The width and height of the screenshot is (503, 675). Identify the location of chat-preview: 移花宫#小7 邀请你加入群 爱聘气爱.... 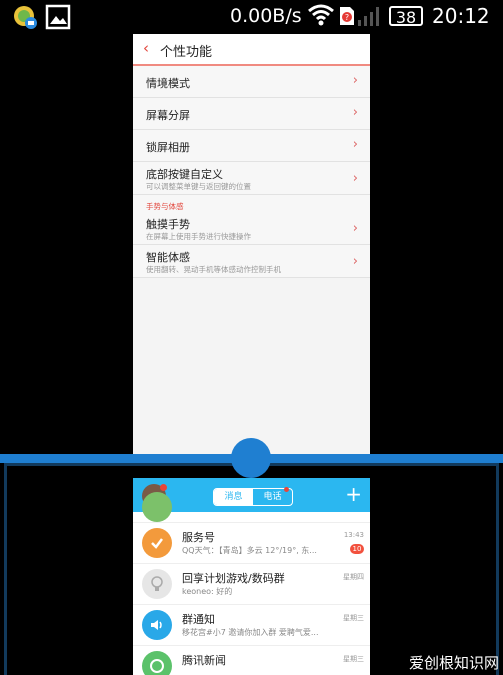
(250, 632).